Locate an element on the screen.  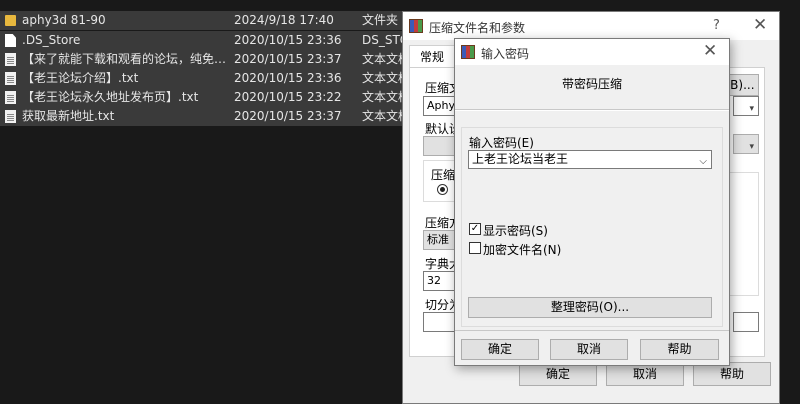
archive-name-dropdown: ▾ is located at coordinates (746, 106).